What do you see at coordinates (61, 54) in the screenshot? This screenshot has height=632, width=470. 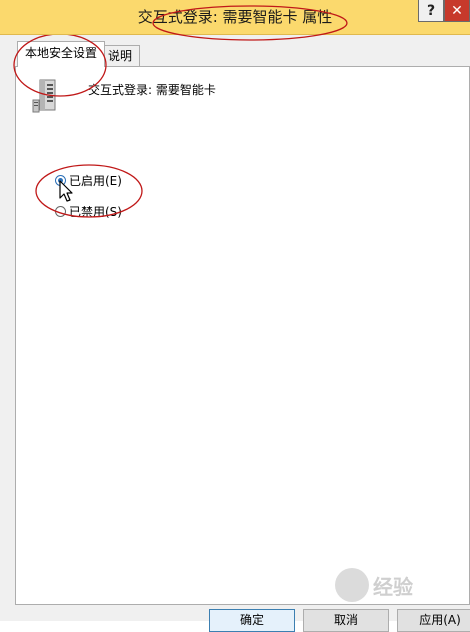 I see `tab-local-security-setting: 本地安全设置` at bounding box center [61, 54].